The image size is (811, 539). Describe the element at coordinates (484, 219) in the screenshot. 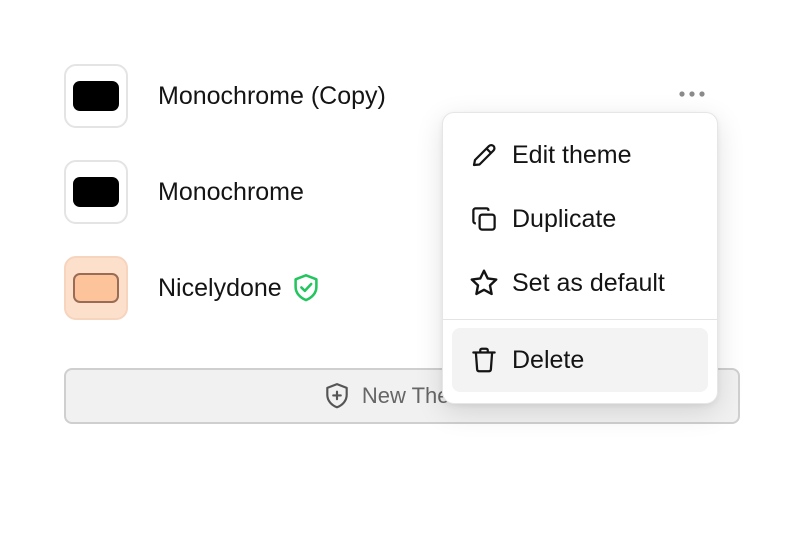

I see `copy-icon` at that location.